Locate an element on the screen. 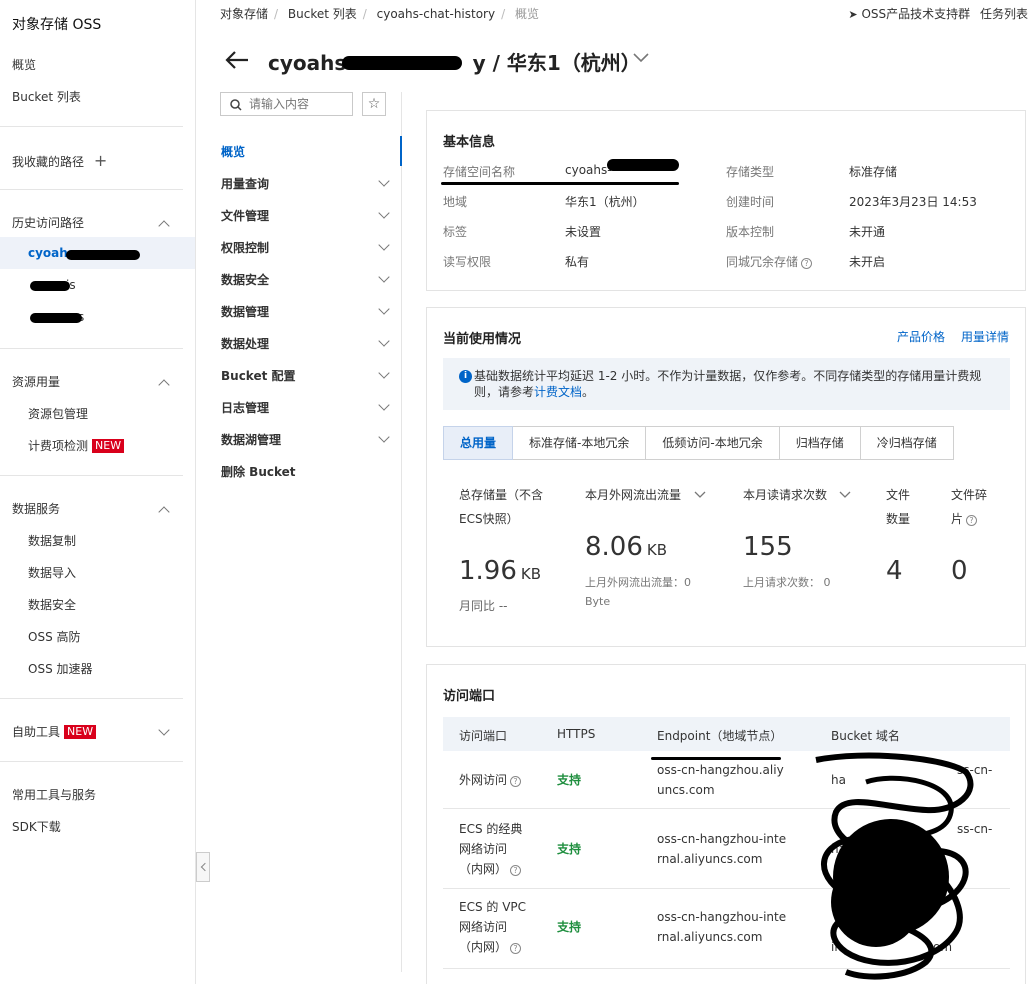  table-header: 访问端口 HTTPS Endpoint（地域节点） Bucket 域名 is located at coordinates (726, 734).